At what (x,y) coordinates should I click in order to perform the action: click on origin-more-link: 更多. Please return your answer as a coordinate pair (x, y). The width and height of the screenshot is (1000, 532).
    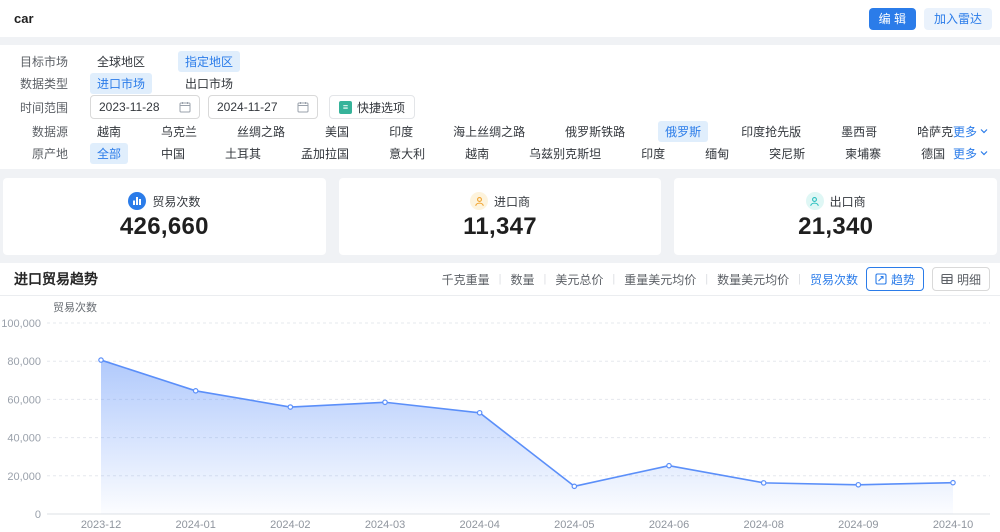
    Looking at the image, I should click on (970, 153).